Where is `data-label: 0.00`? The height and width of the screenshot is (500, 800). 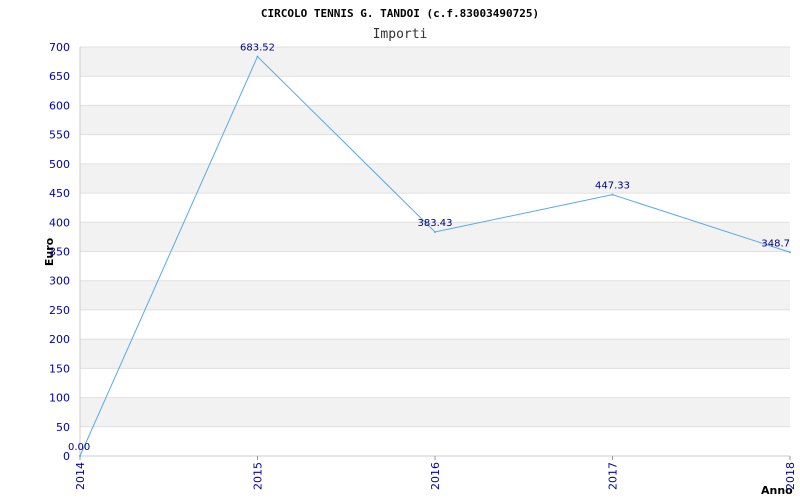 data-label: 0.00 is located at coordinates (79, 447).